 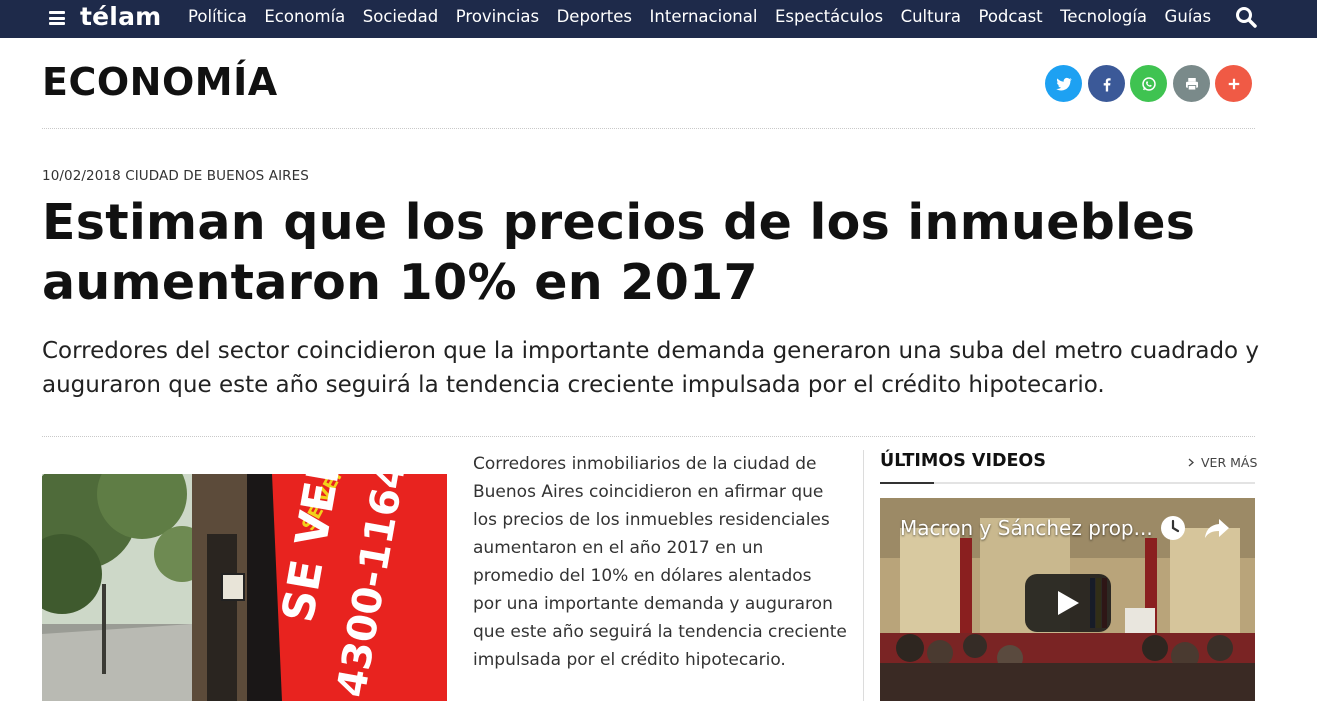 I want to click on twitter-icon, so click(x=1063, y=83).